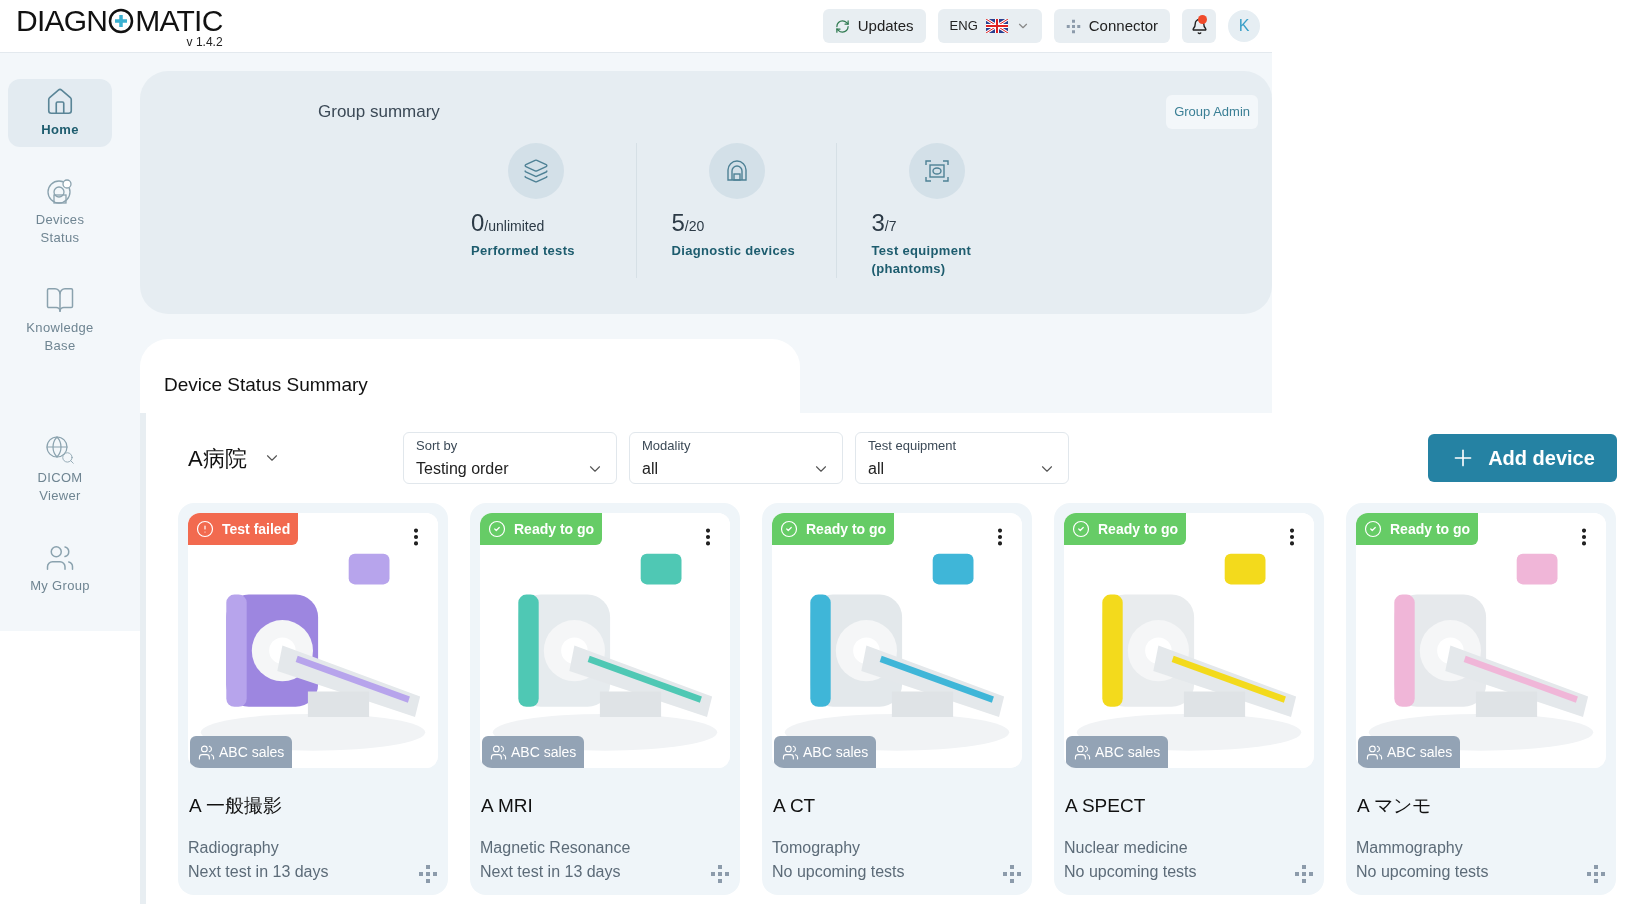 Image resolution: width=1631 pixels, height=904 pixels. Describe the element at coordinates (234, 848) in the screenshot. I see `modality-text: Radiography` at that location.